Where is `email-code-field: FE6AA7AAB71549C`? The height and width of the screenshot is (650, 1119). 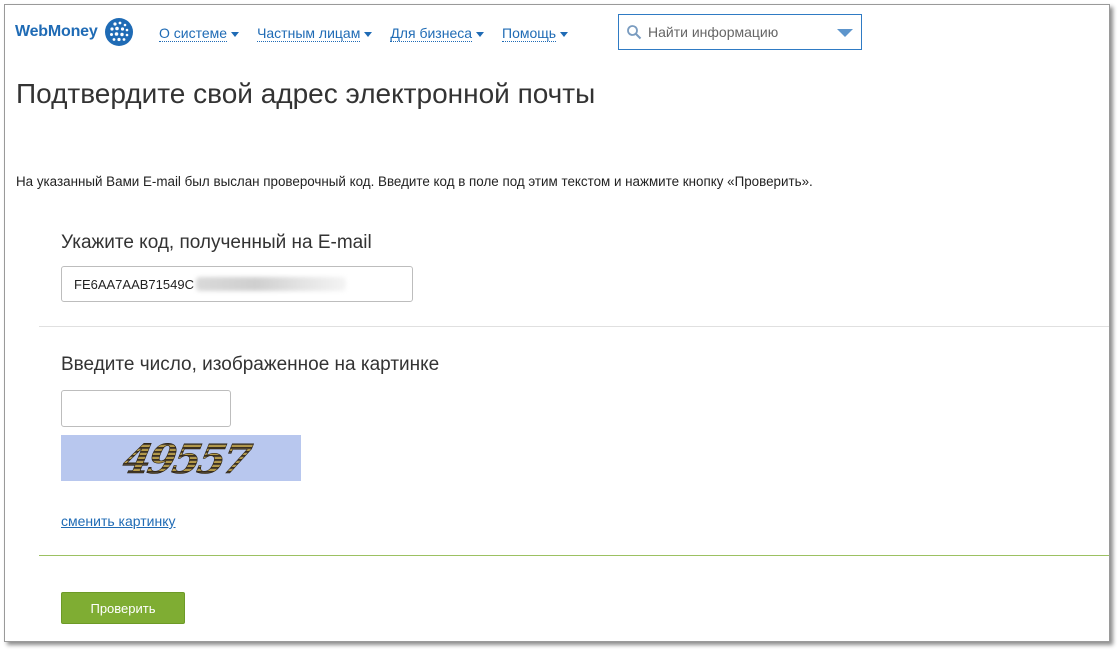 email-code-field: FE6AA7AAB71549C is located at coordinates (237, 284).